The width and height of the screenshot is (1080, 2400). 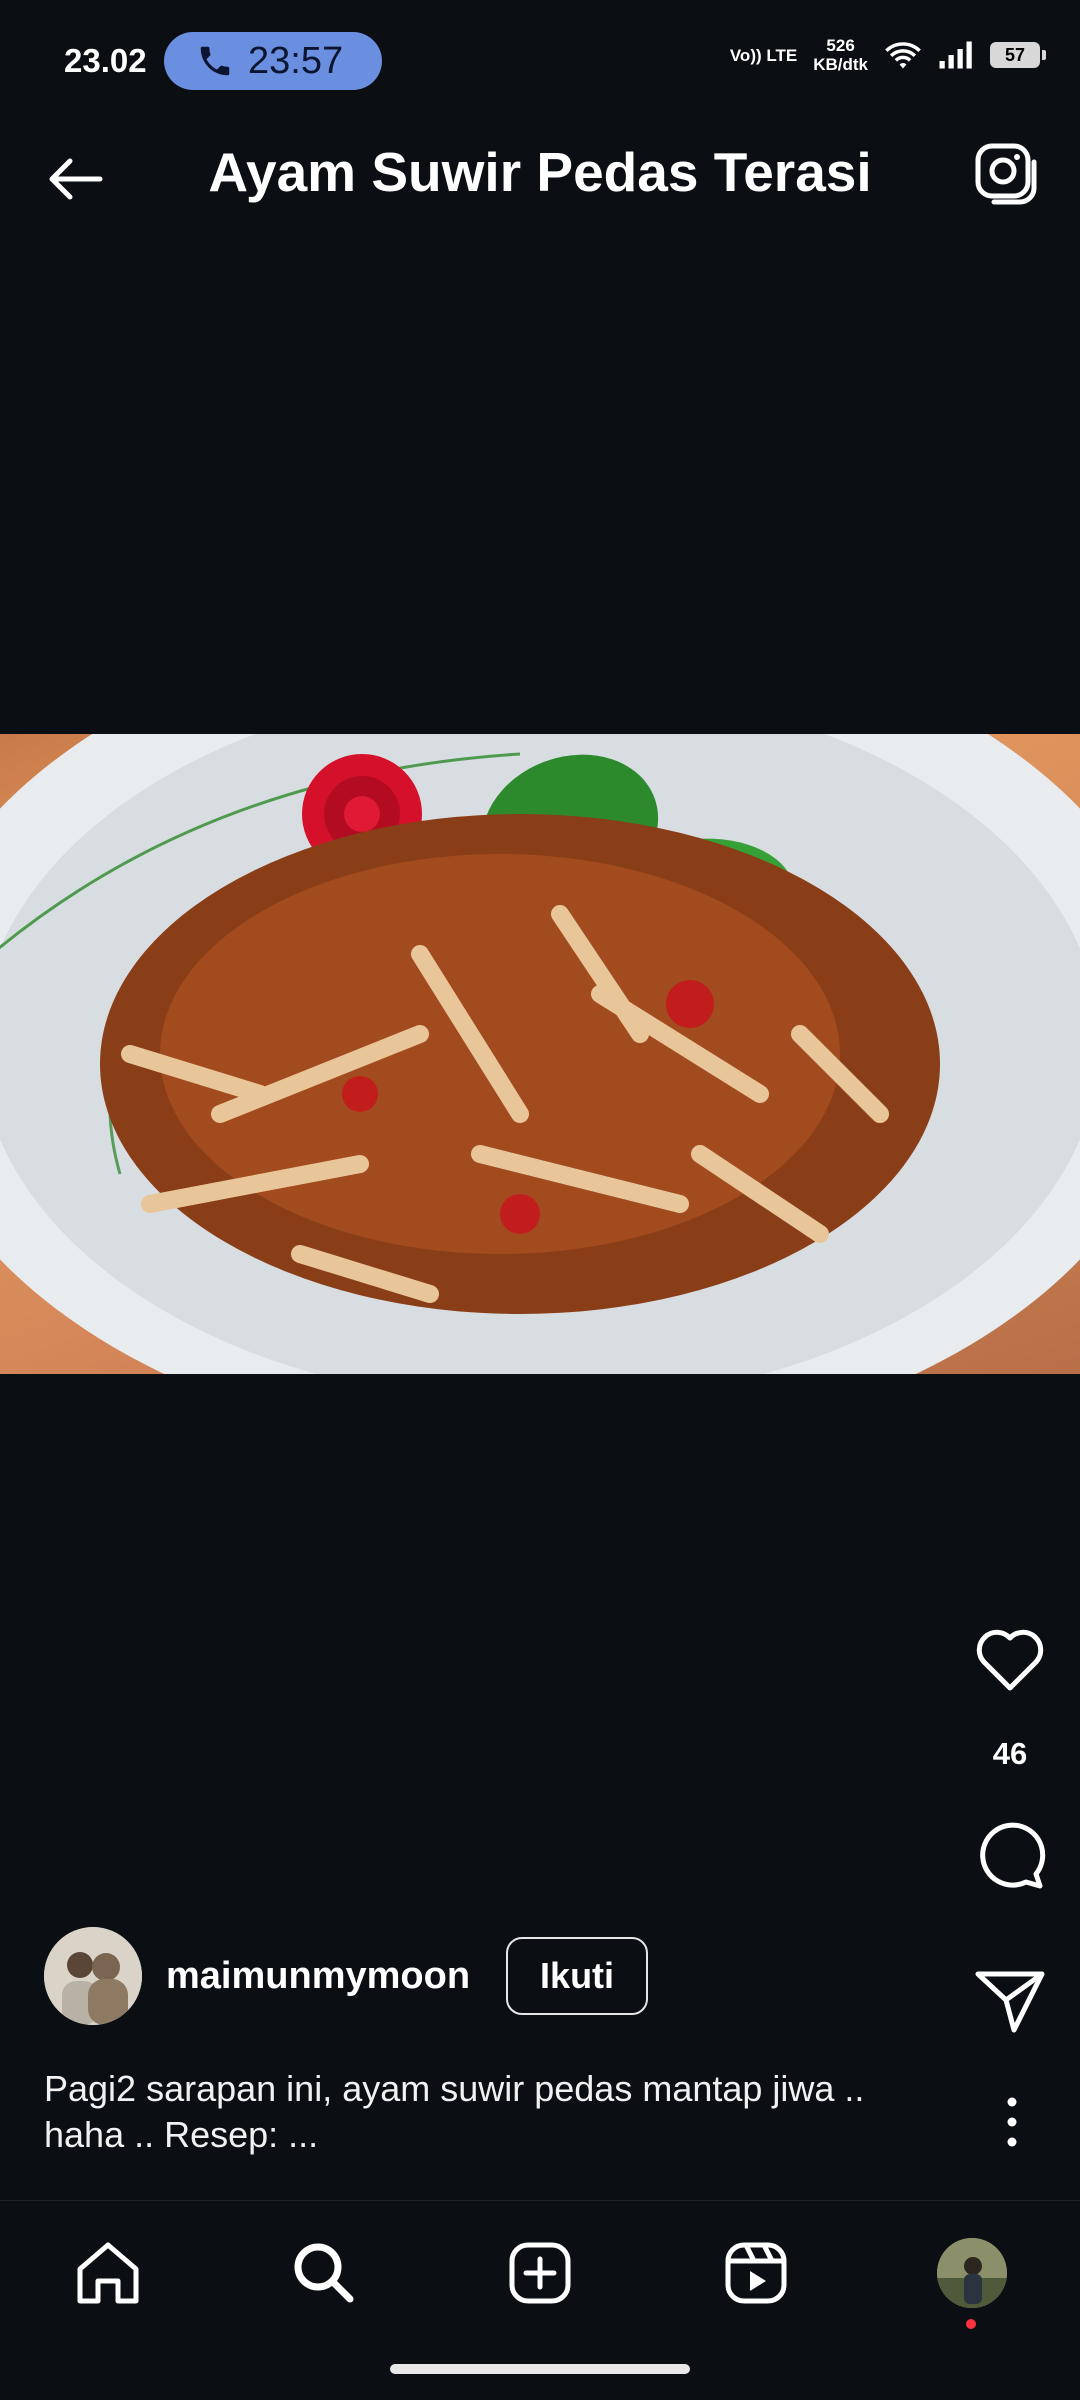 What do you see at coordinates (955, 55) in the screenshot?
I see `signal-icon` at bounding box center [955, 55].